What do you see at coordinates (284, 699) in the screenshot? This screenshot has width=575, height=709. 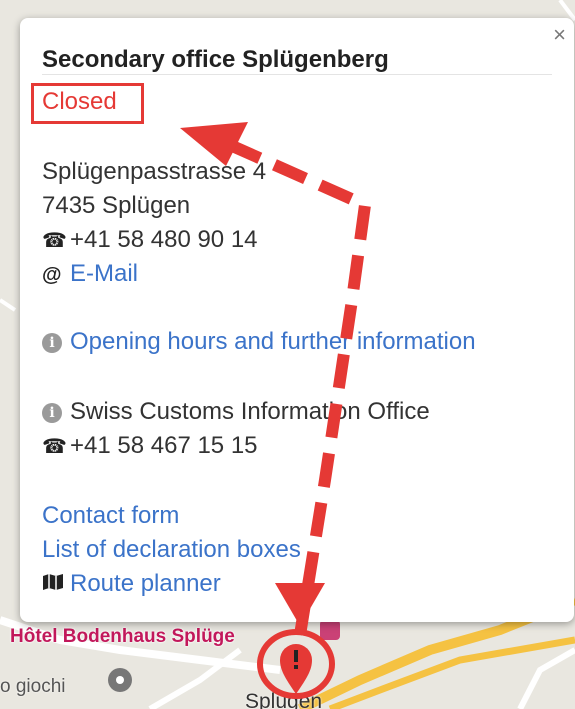 I see `town-label: Splügen` at bounding box center [284, 699].